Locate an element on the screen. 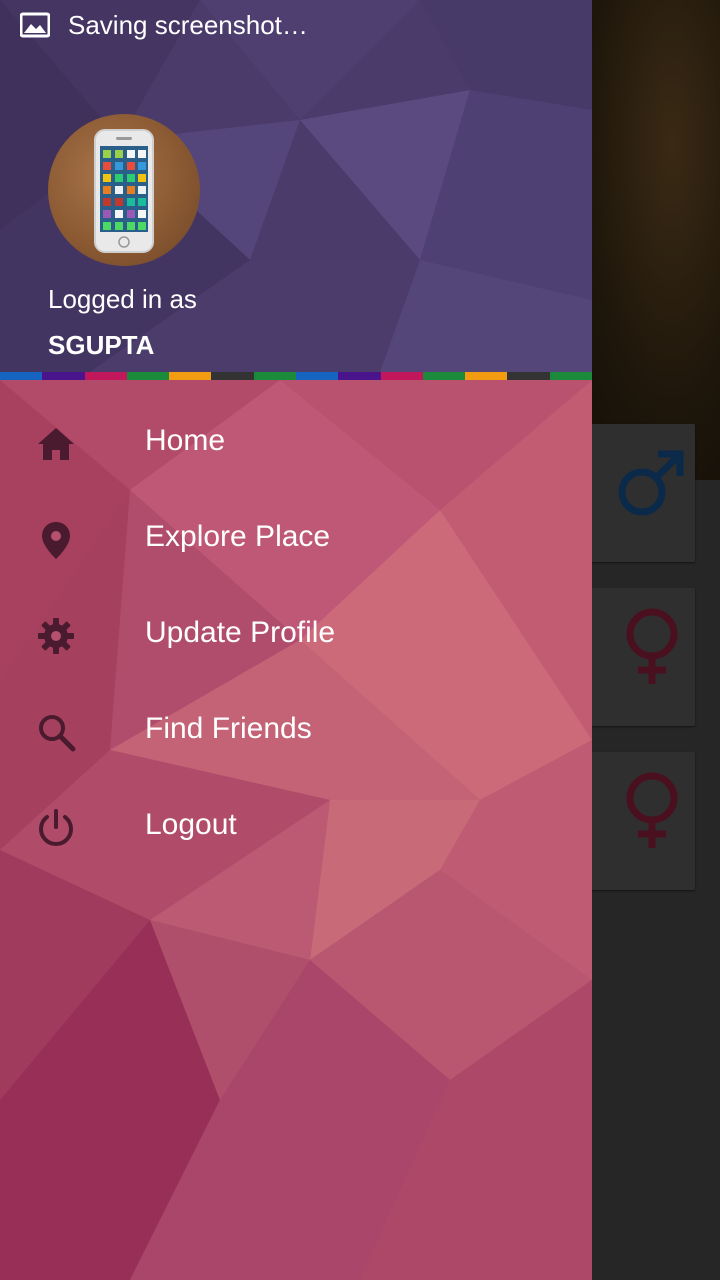 This screenshot has height=1280, width=720. menu-item-explore-place: Explore Place is located at coordinates (296, 540).